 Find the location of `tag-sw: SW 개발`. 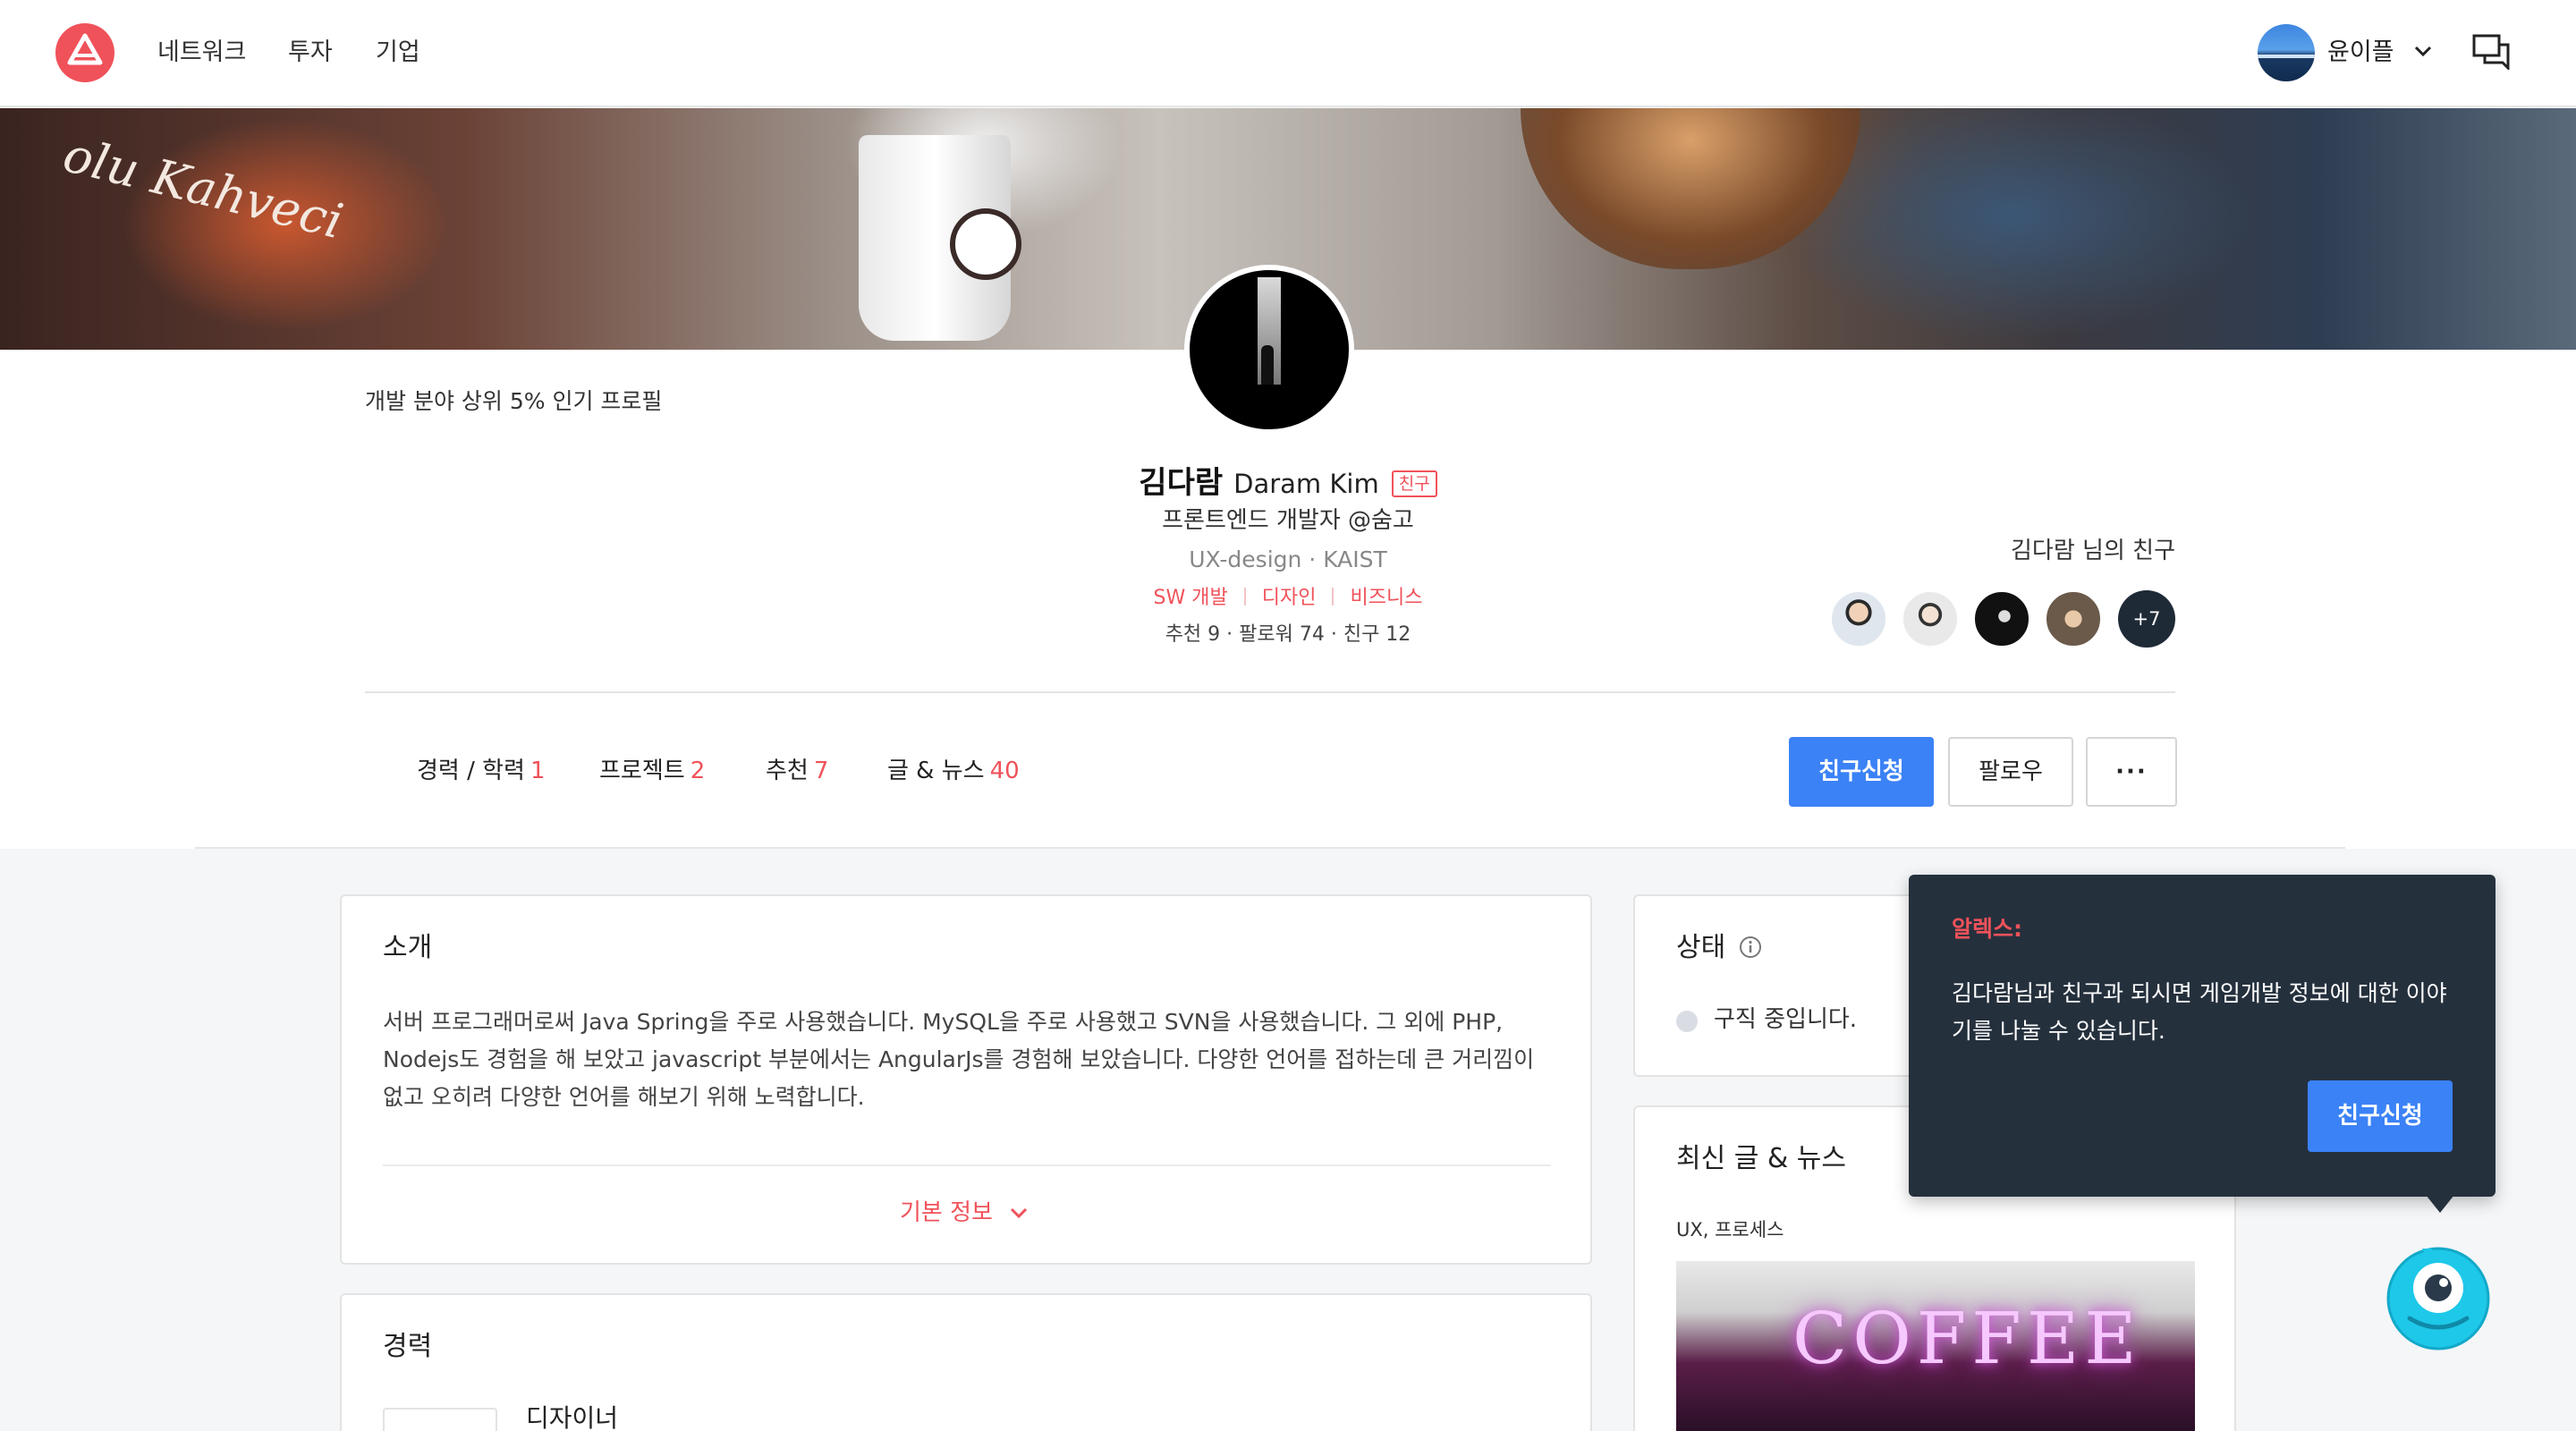

tag-sw: SW 개발 is located at coordinates (1191, 598).